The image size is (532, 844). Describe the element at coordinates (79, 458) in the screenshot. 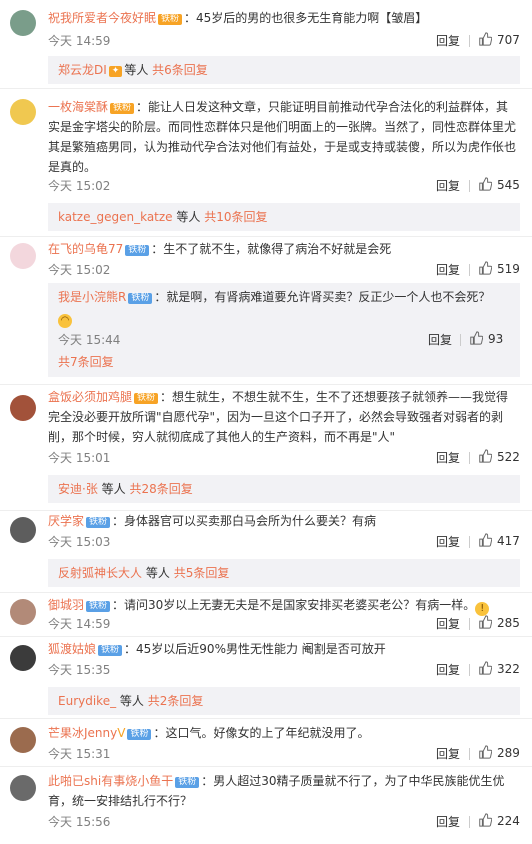

I see `comment-time: 今天 15:01` at that location.